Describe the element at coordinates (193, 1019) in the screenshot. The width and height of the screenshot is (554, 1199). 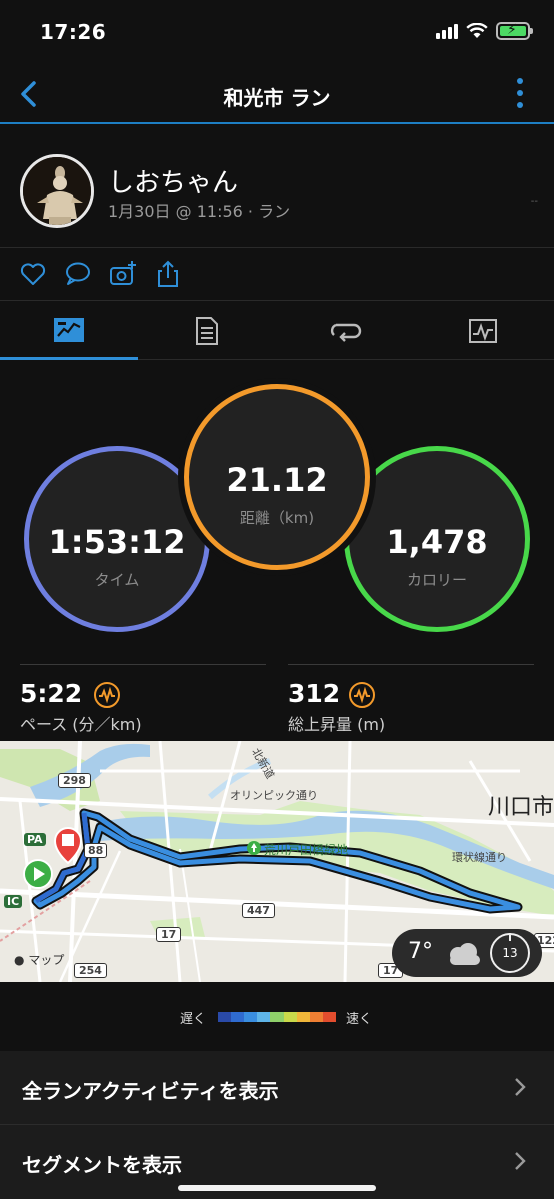
I see `legend-slow-label: 遅く` at that location.